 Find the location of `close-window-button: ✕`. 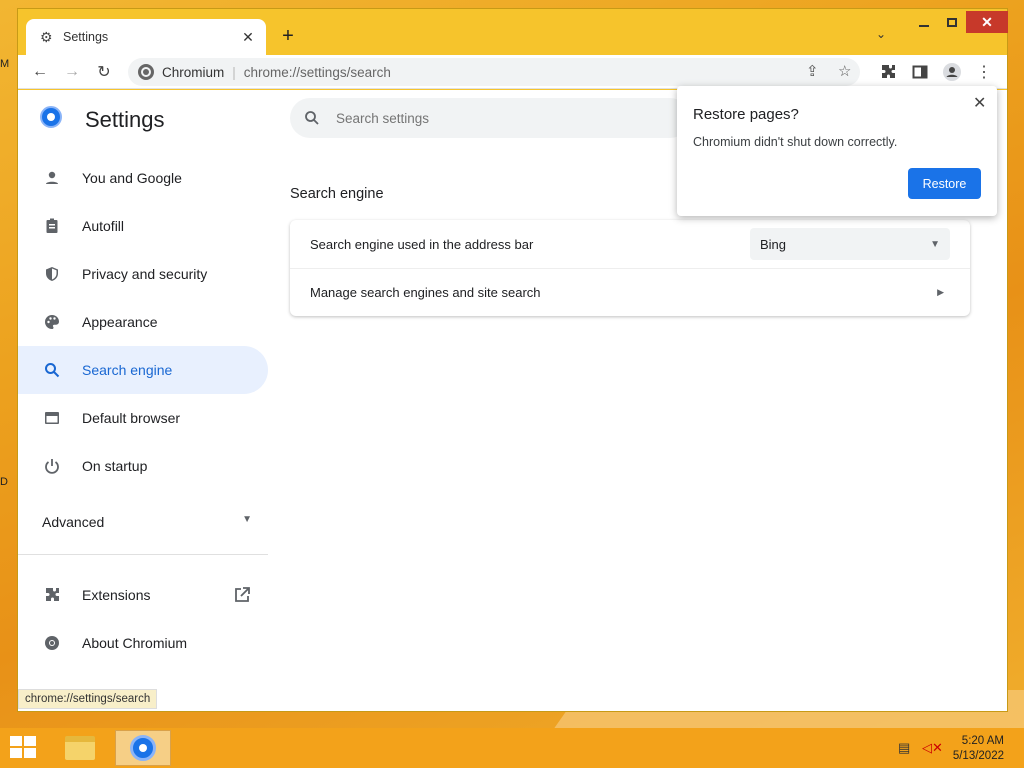

close-window-button: ✕ is located at coordinates (987, 22).